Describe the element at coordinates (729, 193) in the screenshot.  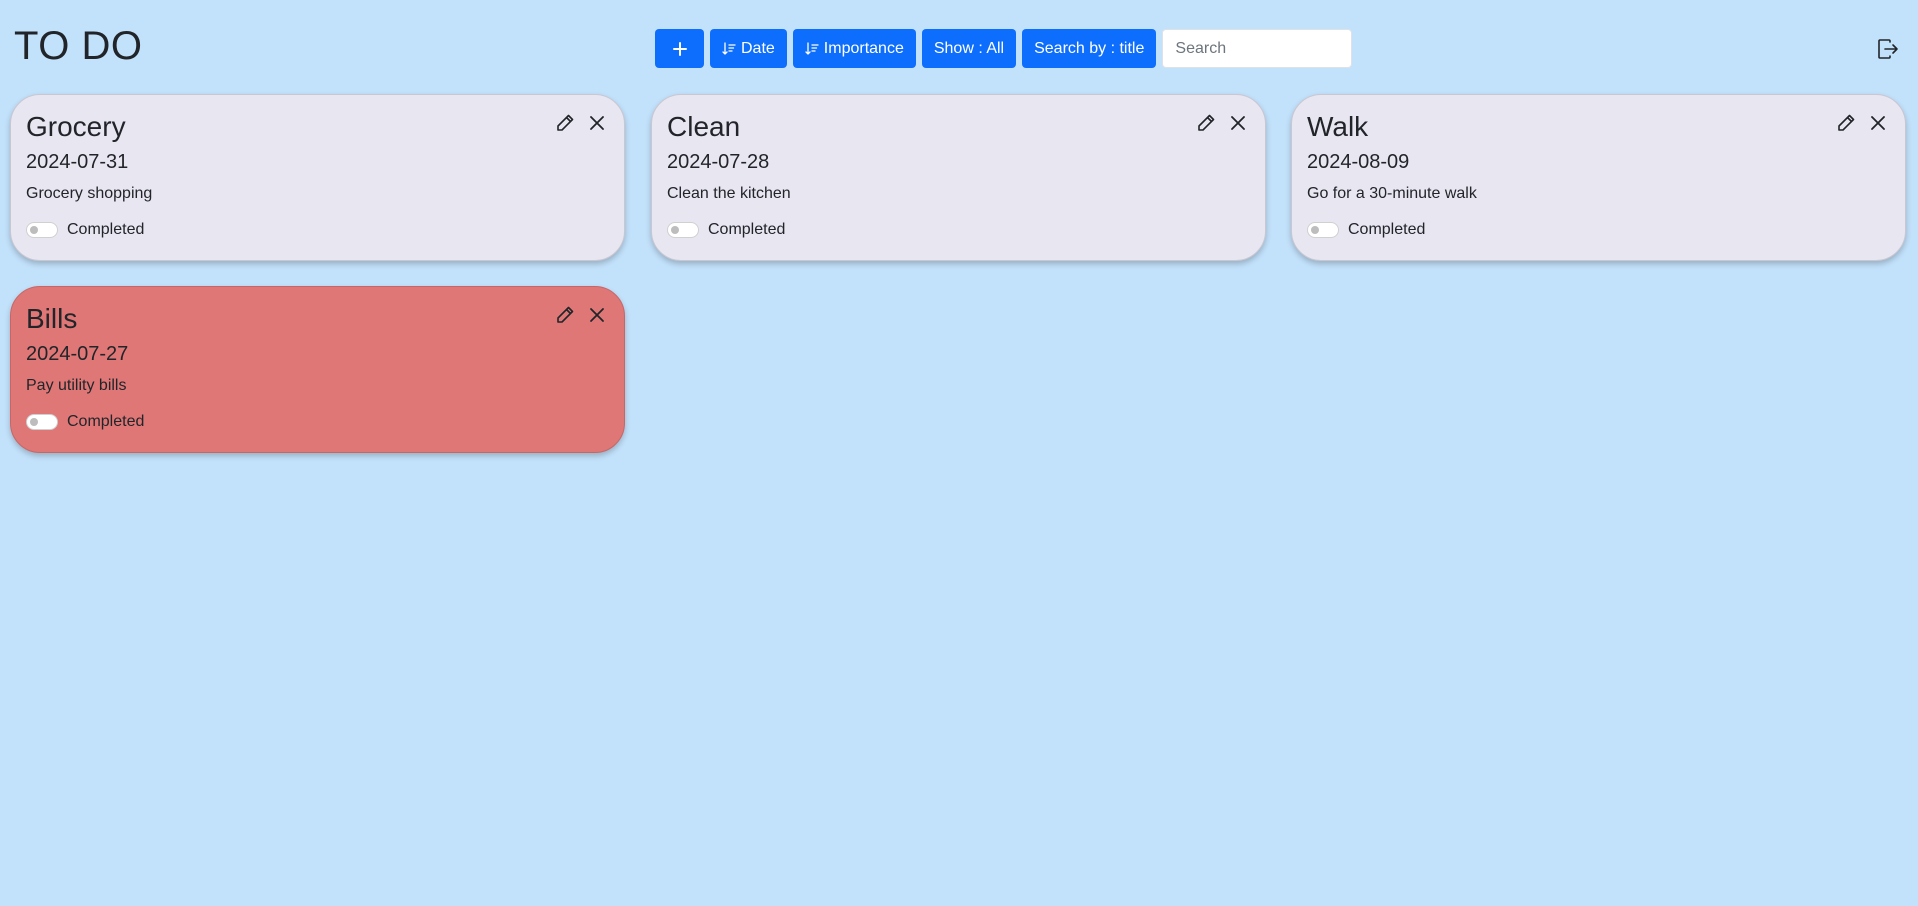
I see `task-description: Clean the kitchen` at that location.